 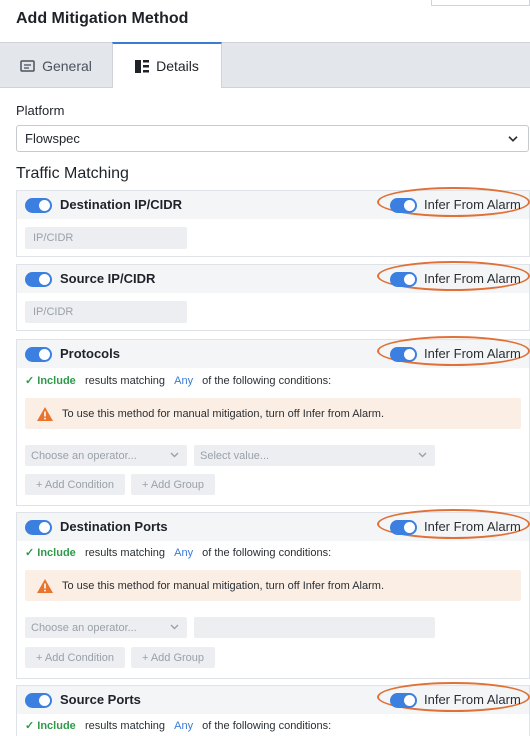 I want to click on platform-label: Platform, so click(x=40, y=110).